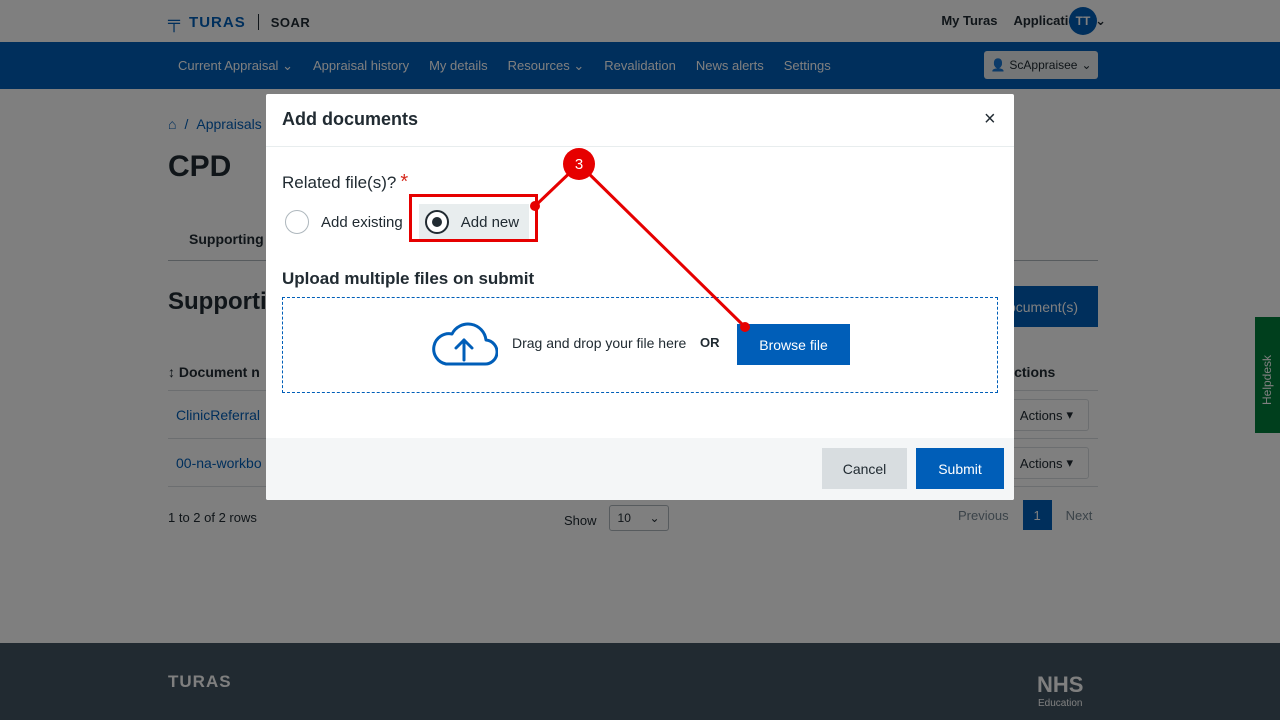 The height and width of the screenshot is (720, 1280). Describe the element at coordinates (640, 247) in the screenshot. I see `annotation-connector` at that location.